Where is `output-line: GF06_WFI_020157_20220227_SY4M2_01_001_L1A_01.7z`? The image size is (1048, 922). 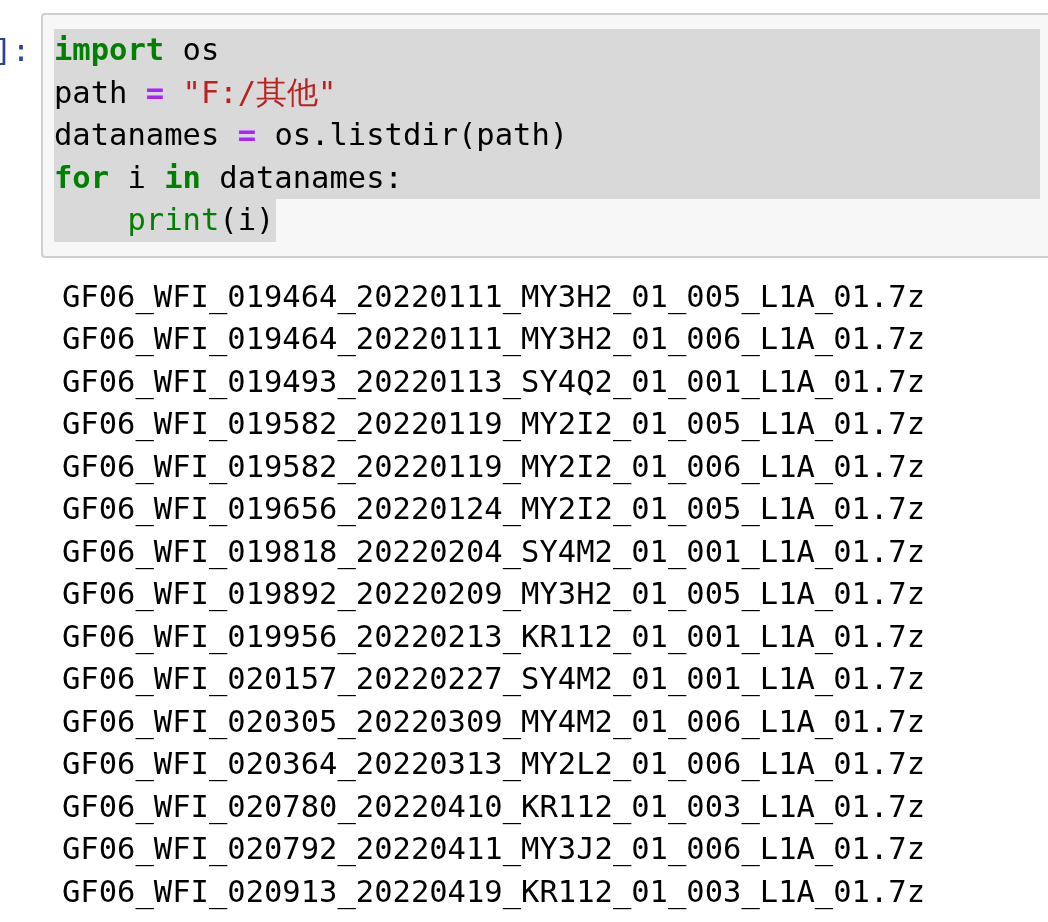
output-line: GF06_WFI_020157_20220227_SY4M2_01_001_L1A_01.7z is located at coordinates (494, 679).